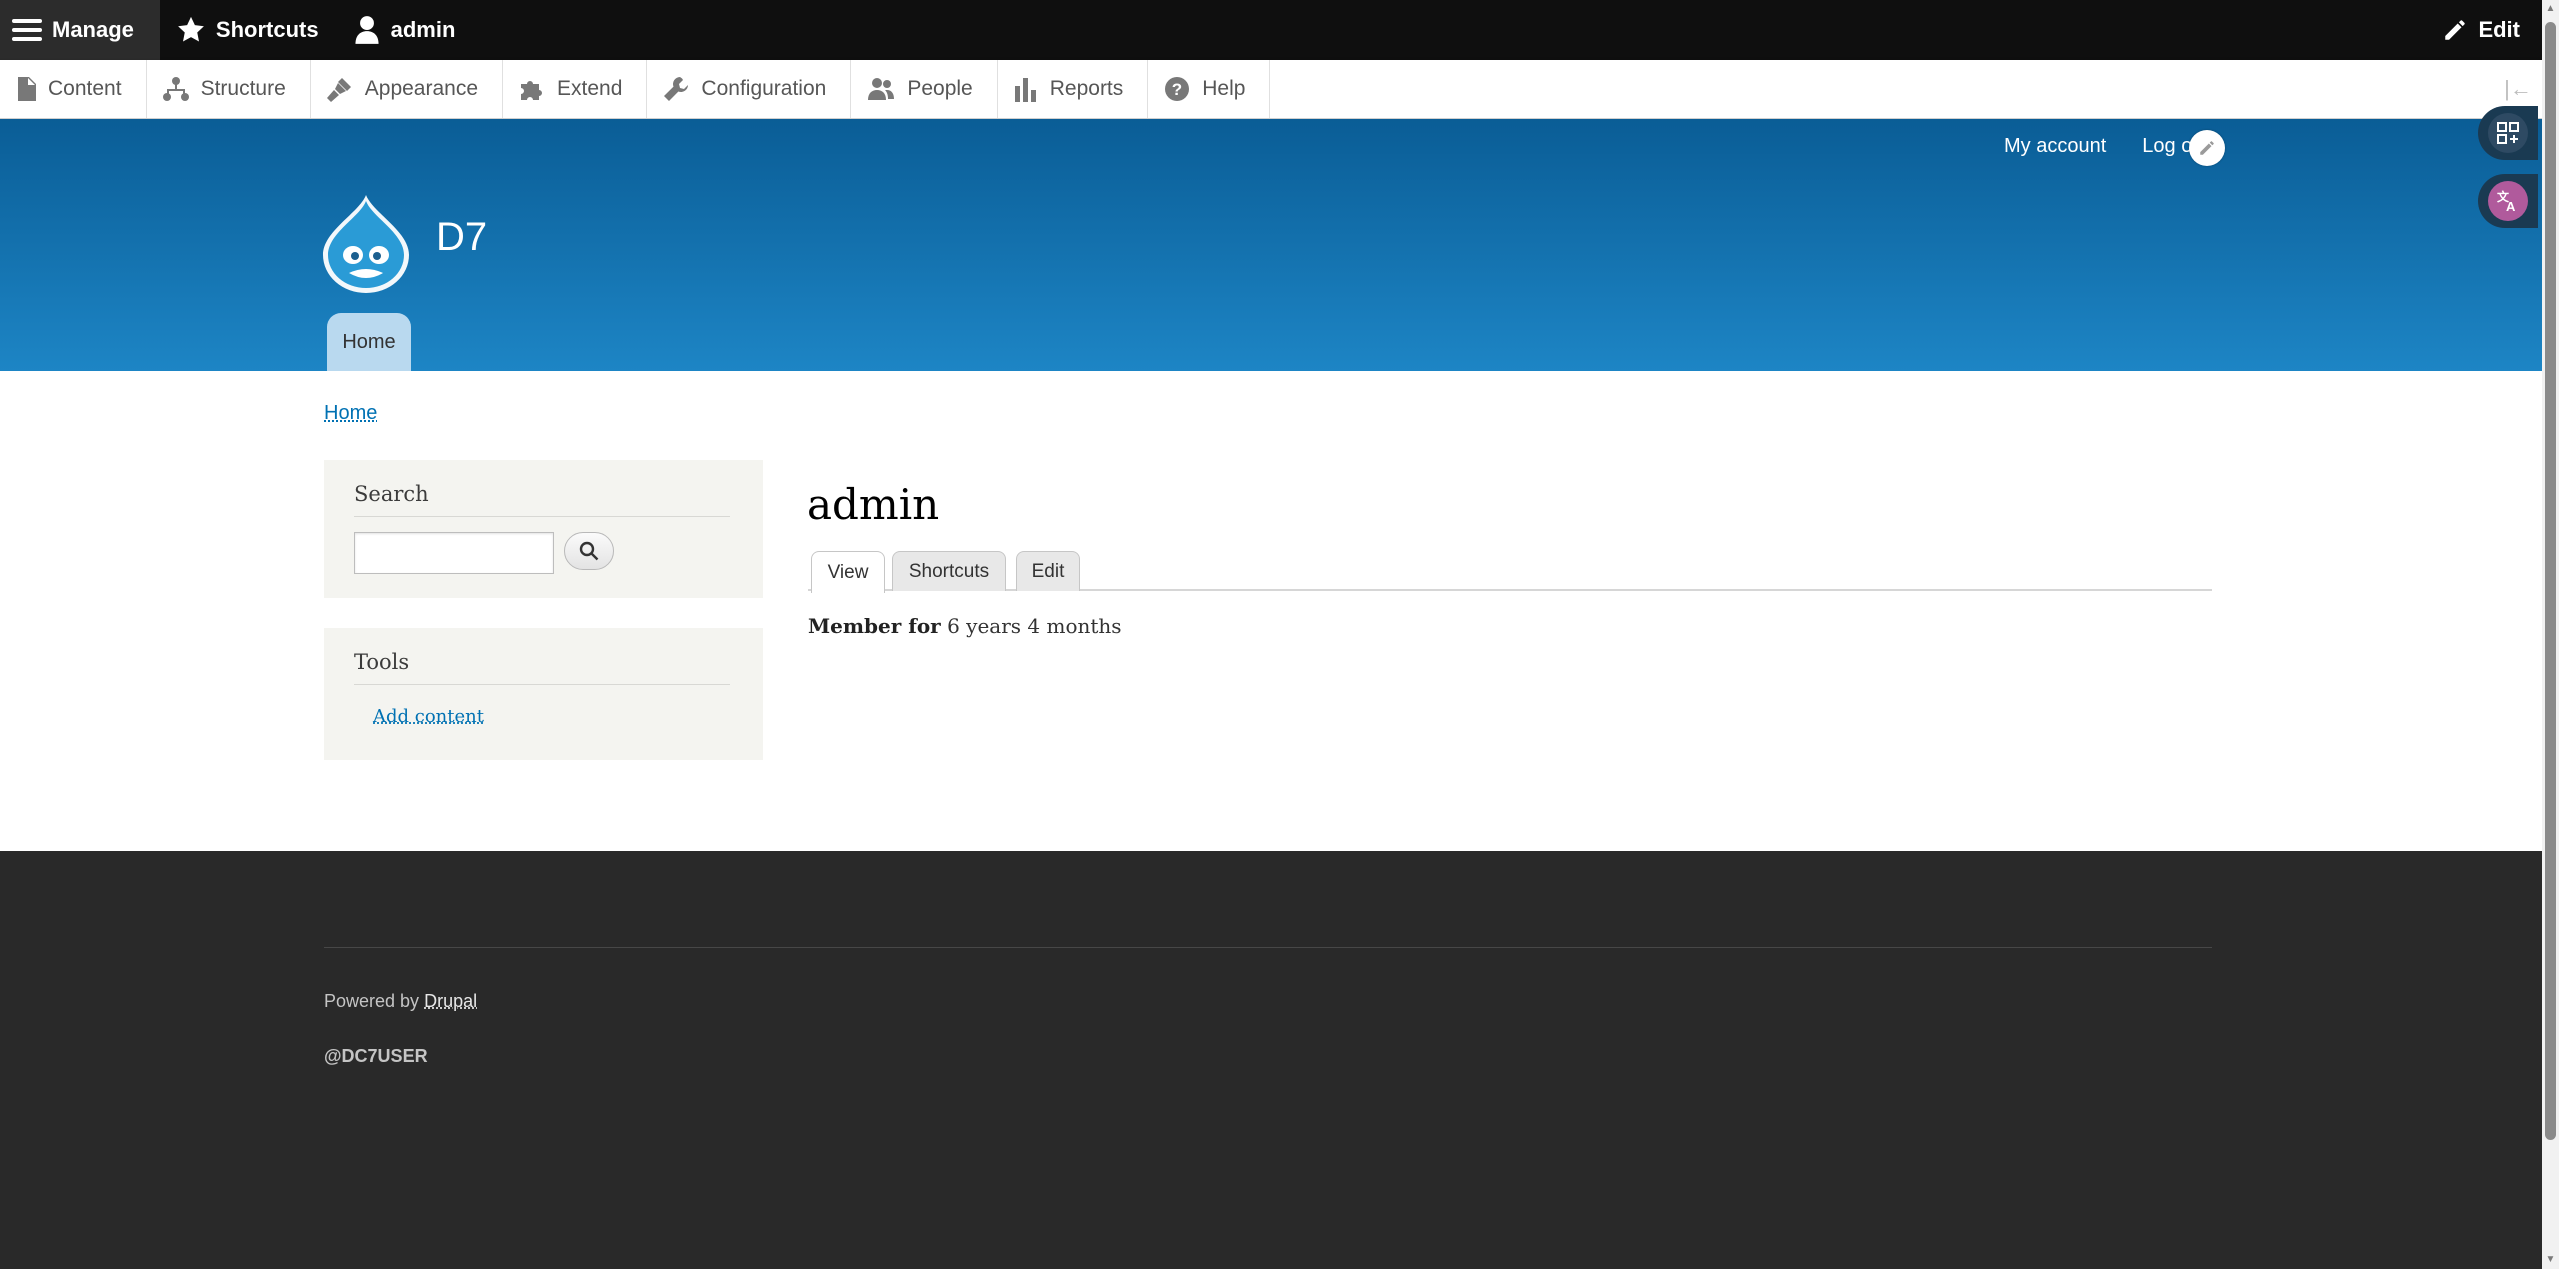 The image size is (2559, 1269). I want to click on tray-item-label: Content, so click(85, 88).